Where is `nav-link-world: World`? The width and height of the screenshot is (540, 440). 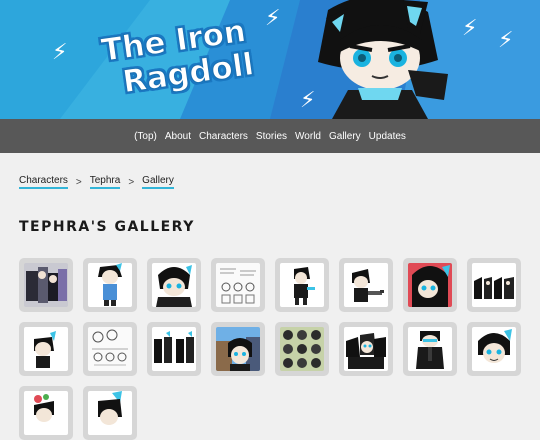
nav-link-world: World is located at coordinates (308, 136).